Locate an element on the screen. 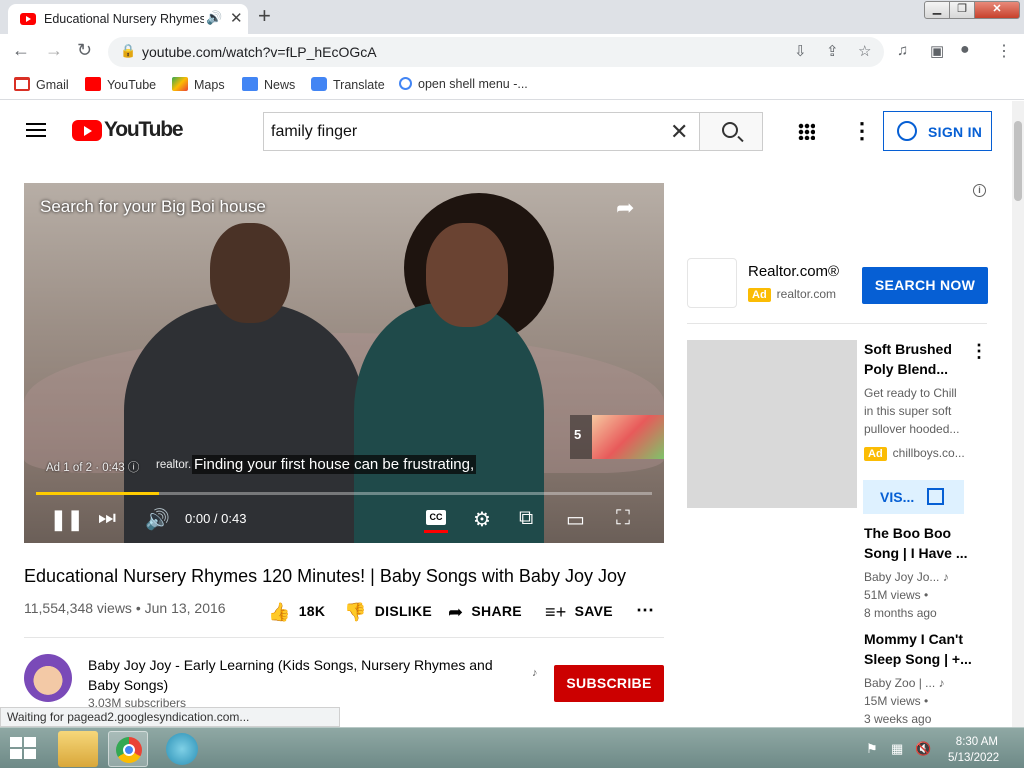 This screenshot has width=1024, height=768. related-video-channel: Baby Zoo | ... ♪ is located at coordinates (919, 683).